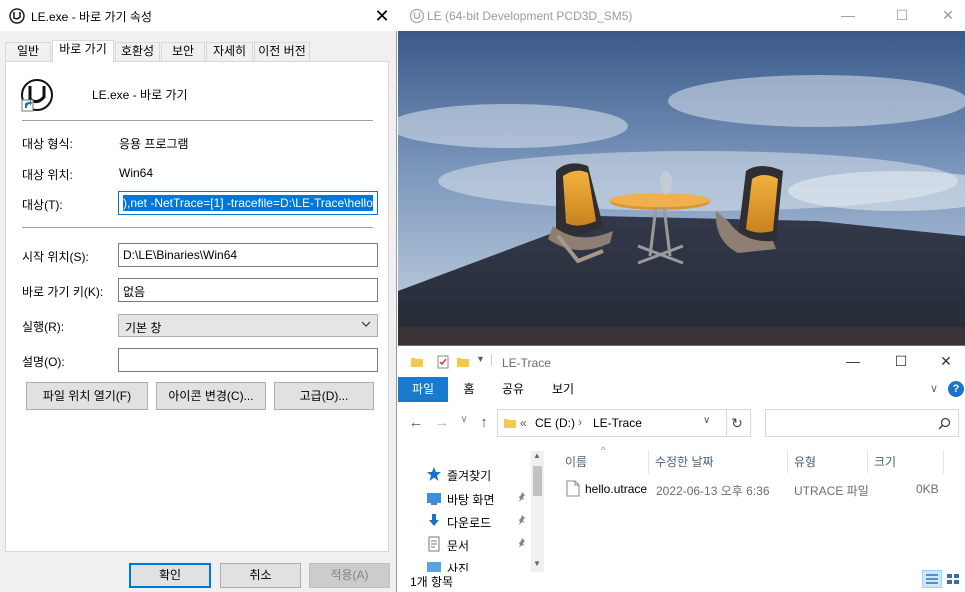  What do you see at coordinates (432, 582) in the screenshot?
I see `status-item-count: 1개 항목` at bounding box center [432, 582].